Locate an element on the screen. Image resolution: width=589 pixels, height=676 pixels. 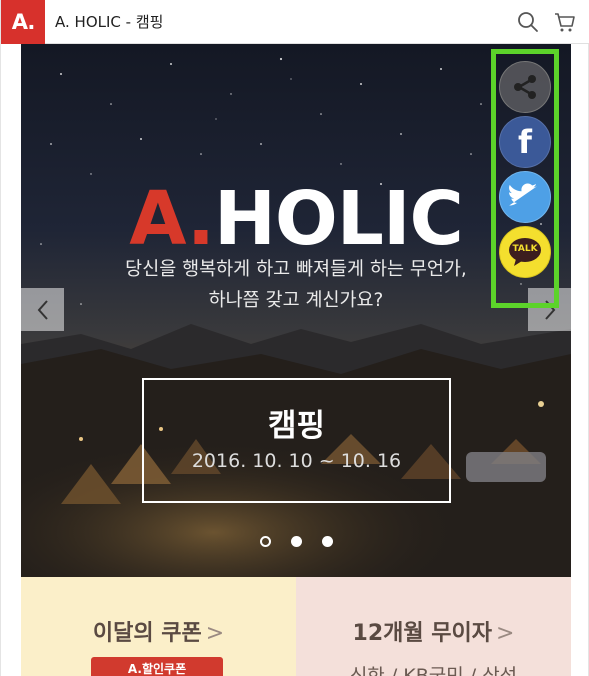
slide-indicators is located at coordinates (296, 542).